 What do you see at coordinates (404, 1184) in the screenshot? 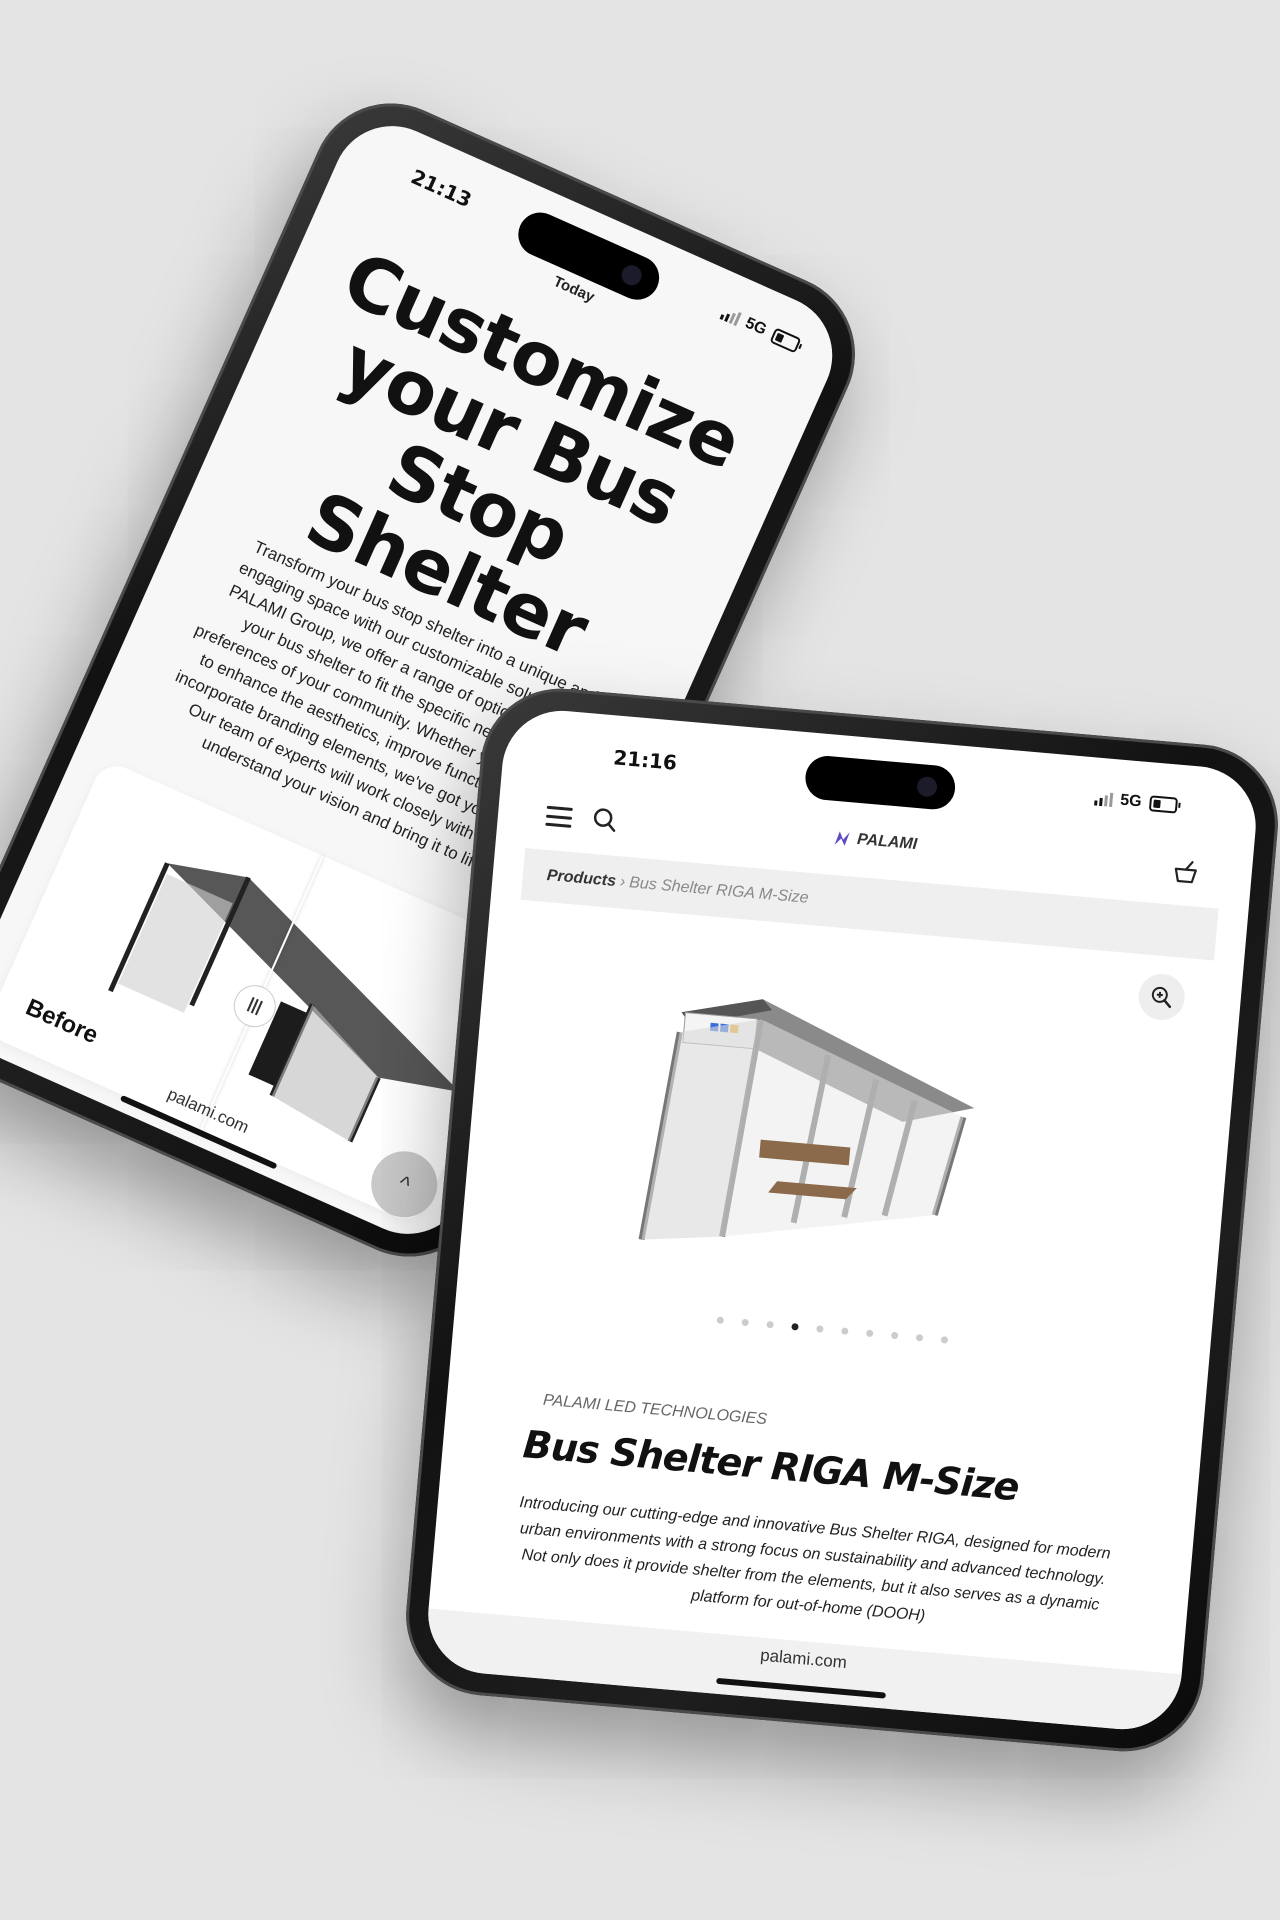
I see `chevron-up-icon: ^` at bounding box center [404, 1184].